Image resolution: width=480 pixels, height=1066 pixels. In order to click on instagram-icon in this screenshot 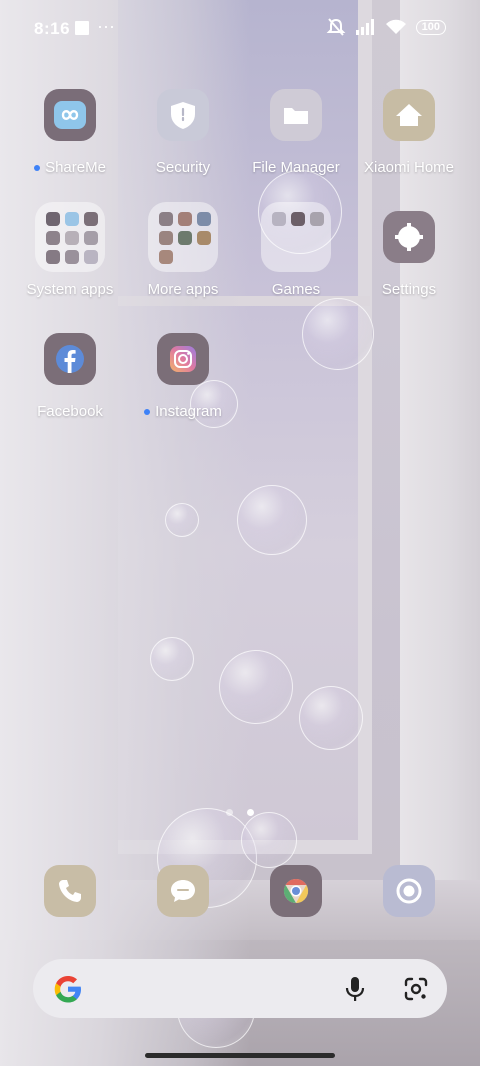, I will do `click(183, 359)`.